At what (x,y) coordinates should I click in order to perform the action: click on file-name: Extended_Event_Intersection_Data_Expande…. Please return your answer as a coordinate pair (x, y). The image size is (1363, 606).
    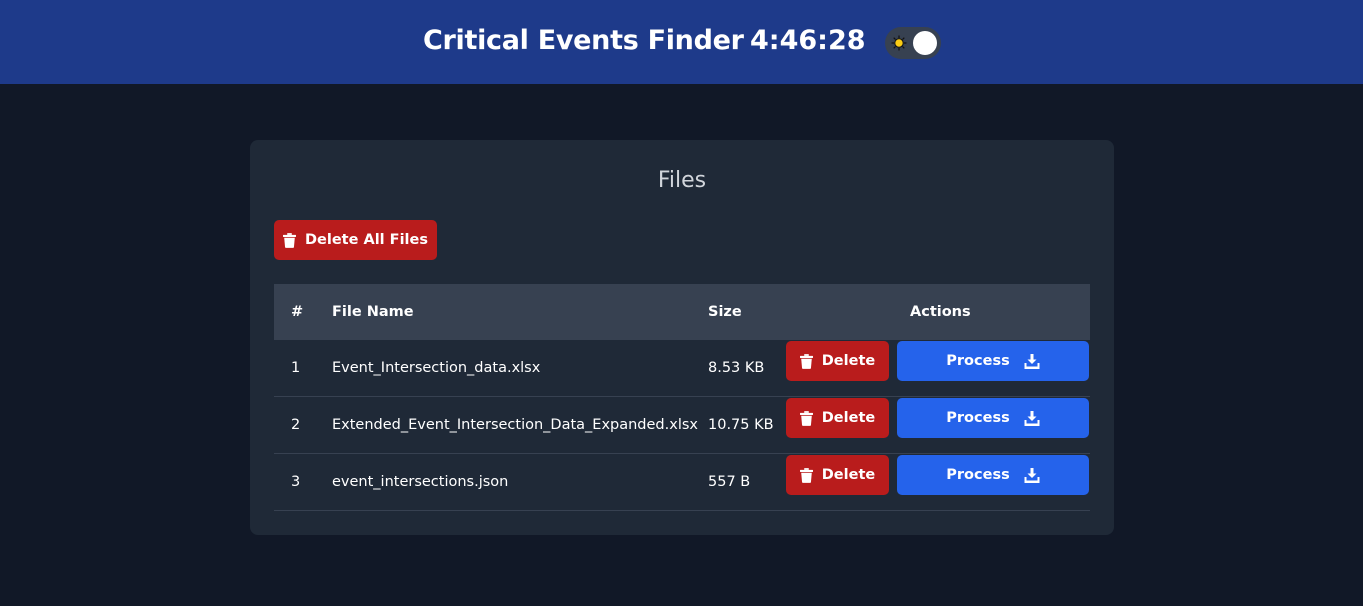
    Looking at the image, I should click on (515, 425).